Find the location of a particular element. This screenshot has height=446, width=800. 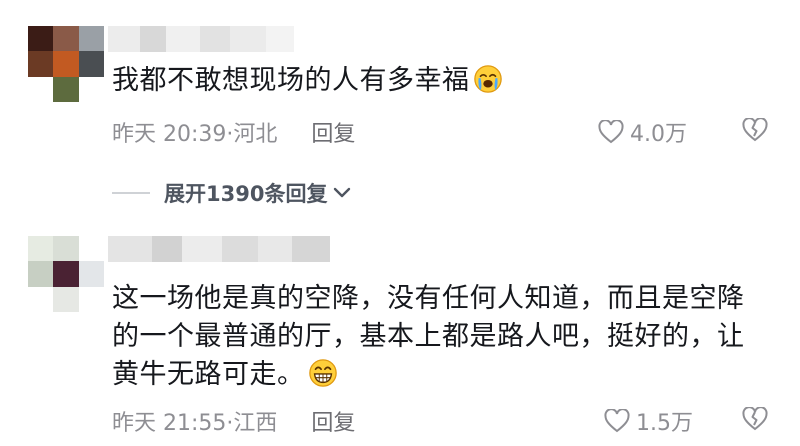

like-button: 1.5万 is located at coordinates (648, 421).